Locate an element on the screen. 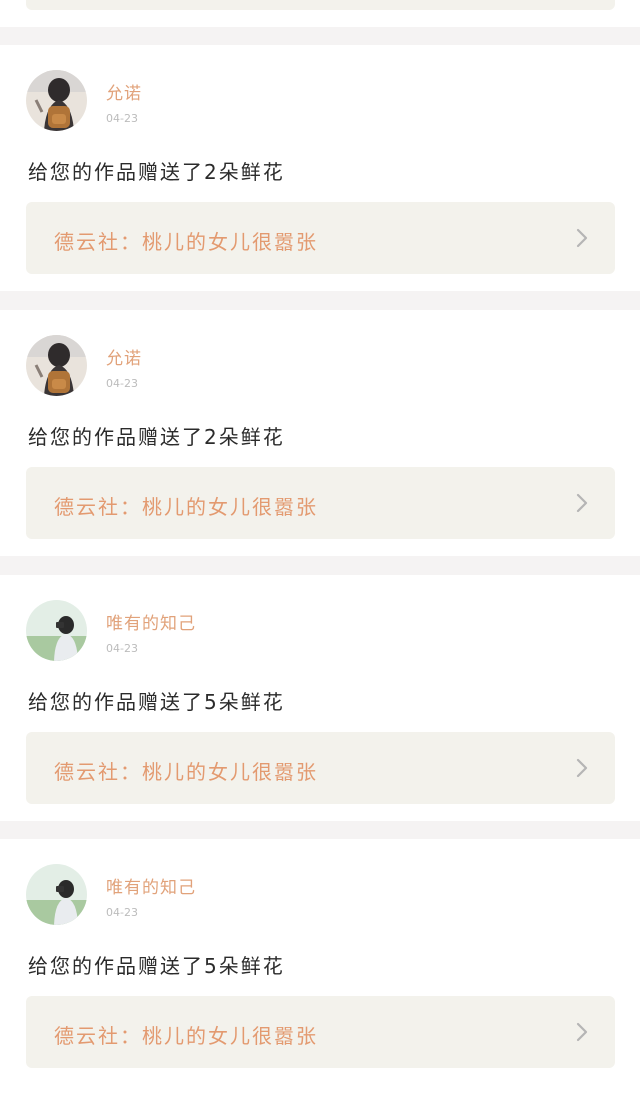 Image resolution: width=640 pixels, height=1095 pixels. next-card-partial is located at coordinates (320, 1090).